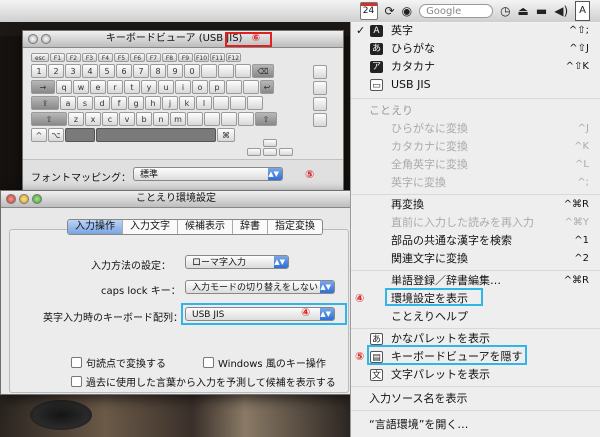  Describe the element at coordinates (102, 103) in the screenshot. I see `key-d: d` at that location.